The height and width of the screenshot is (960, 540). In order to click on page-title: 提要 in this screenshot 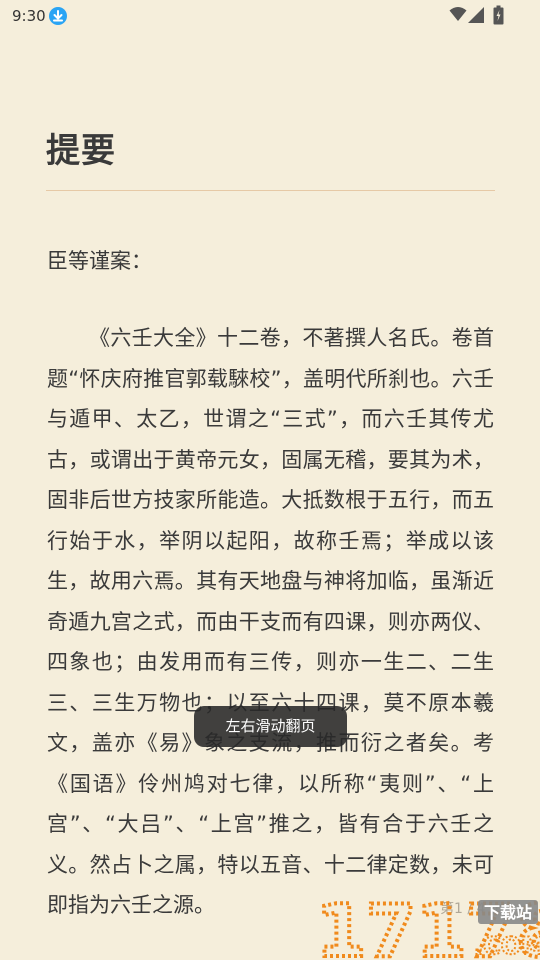, I will do `click(81, 151)`.